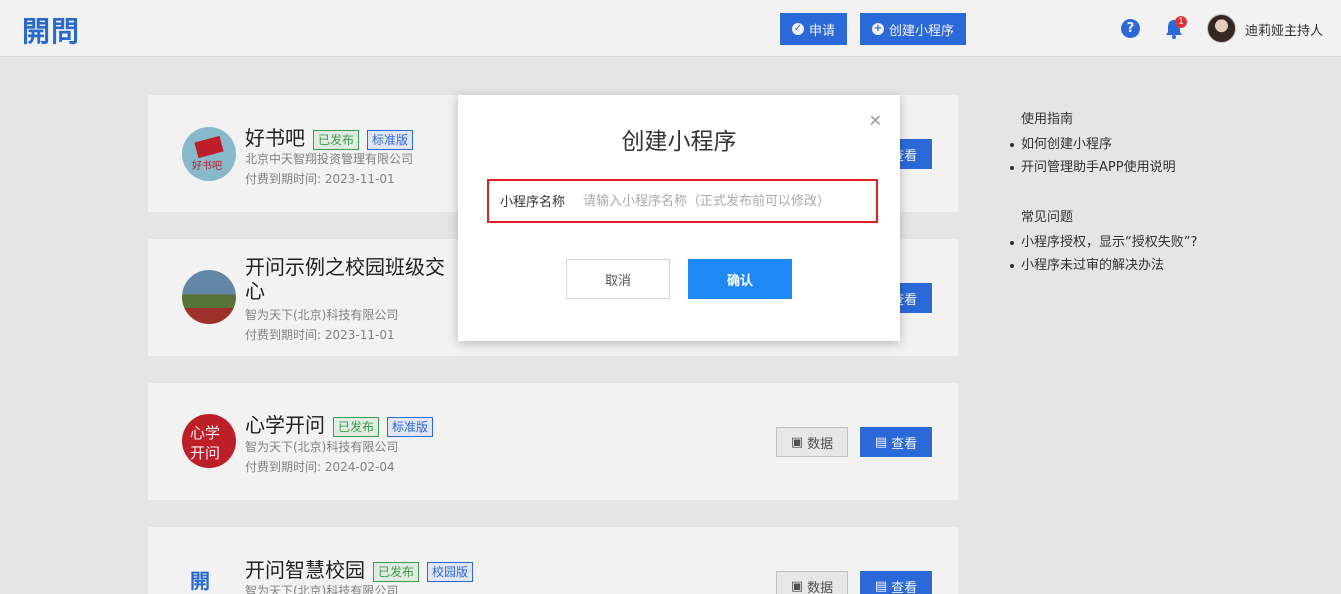 This screenshot has height=594, width=1341. What do you see at coordinates (724, 201) in the screenshot?
I see `miniprogram-name-input` at bounding box center [724, 201].